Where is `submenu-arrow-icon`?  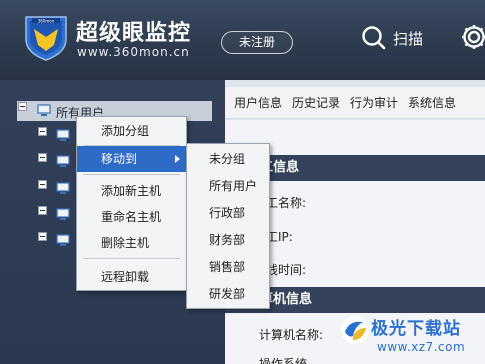
submenu-arrow-icon is located at coordinates (177, 159).